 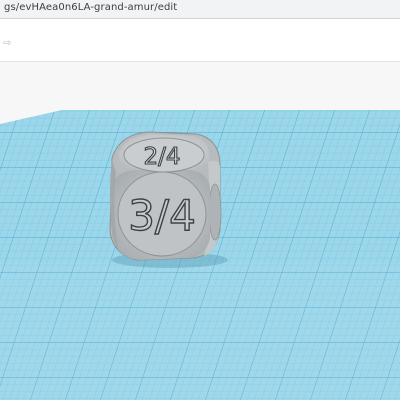 I want to click on editor-toolbar: ⇨, so click(x=200, y=40).